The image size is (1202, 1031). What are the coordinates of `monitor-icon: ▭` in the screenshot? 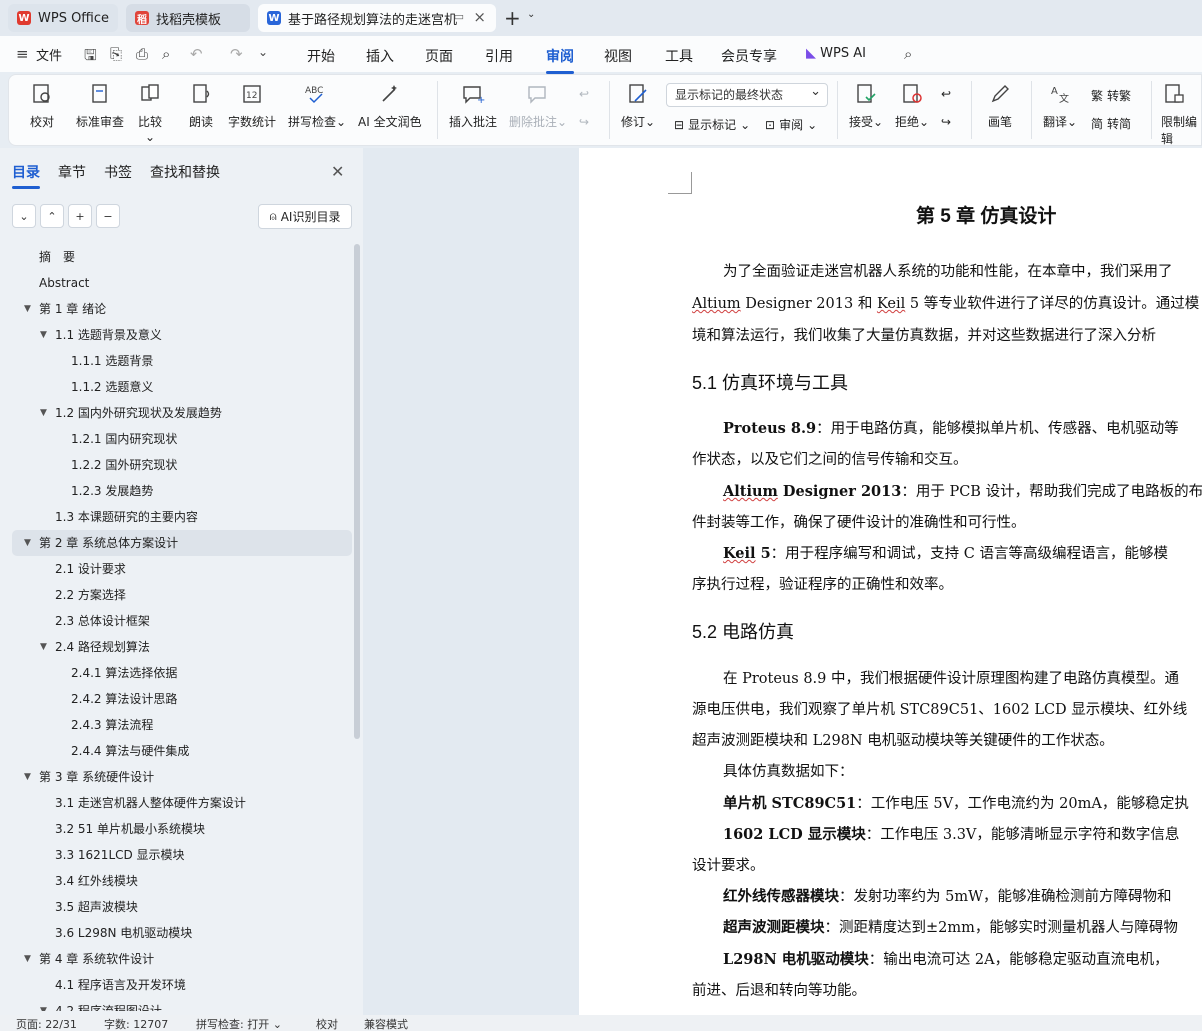 It's located at (459, 16).